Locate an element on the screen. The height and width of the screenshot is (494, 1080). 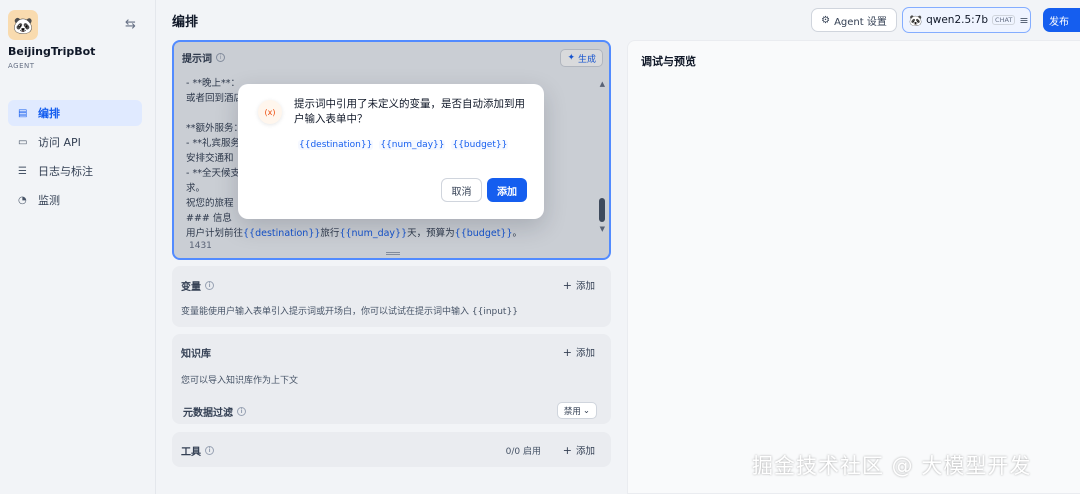
confirm-add-button: 添加 is located at coordinates (507, 190).